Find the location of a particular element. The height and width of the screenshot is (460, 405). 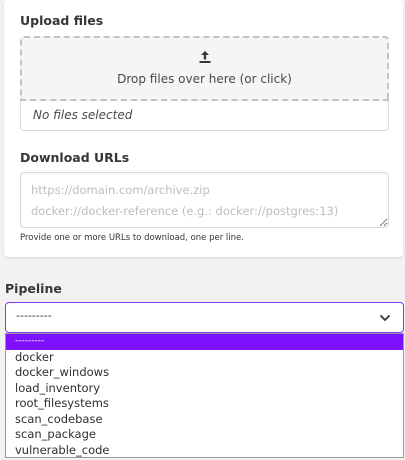

pipeline-option-vulnerable-code: vulnerable_code is located at coordinates (204, 451).